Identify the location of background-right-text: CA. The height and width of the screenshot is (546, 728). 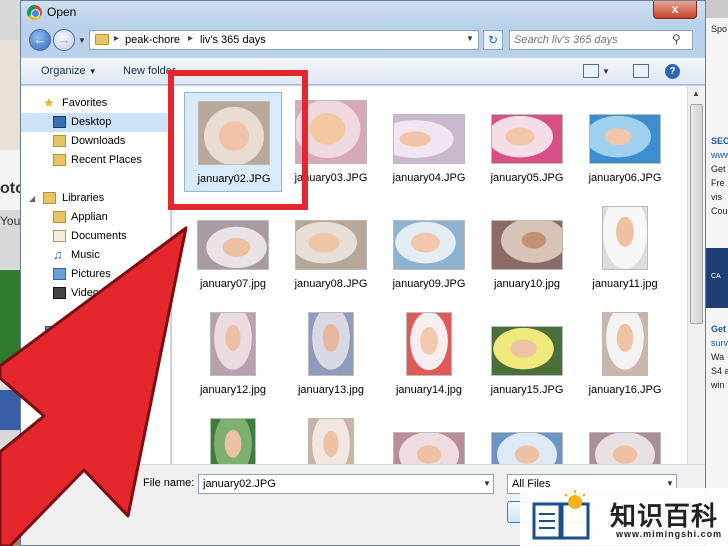
(716, 276).